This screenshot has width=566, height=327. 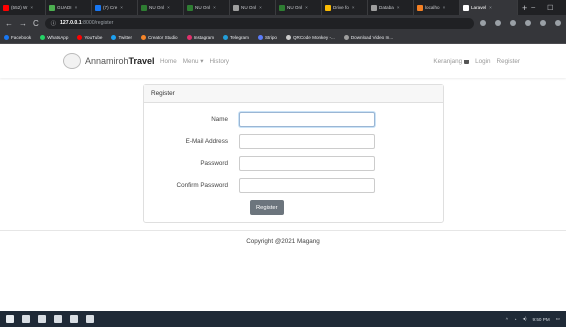 What do you see at coordinates (219, 119) in the screenshot?
I see `name-label: Name` at bounding box center [219, 119].